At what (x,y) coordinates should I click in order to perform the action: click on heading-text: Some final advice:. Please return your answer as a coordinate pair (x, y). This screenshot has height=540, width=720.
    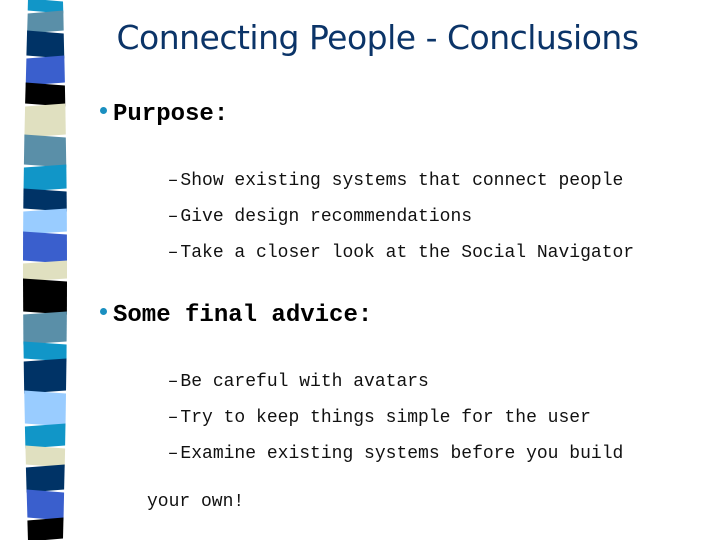
    Looking at the image, I should click on (243, 315).